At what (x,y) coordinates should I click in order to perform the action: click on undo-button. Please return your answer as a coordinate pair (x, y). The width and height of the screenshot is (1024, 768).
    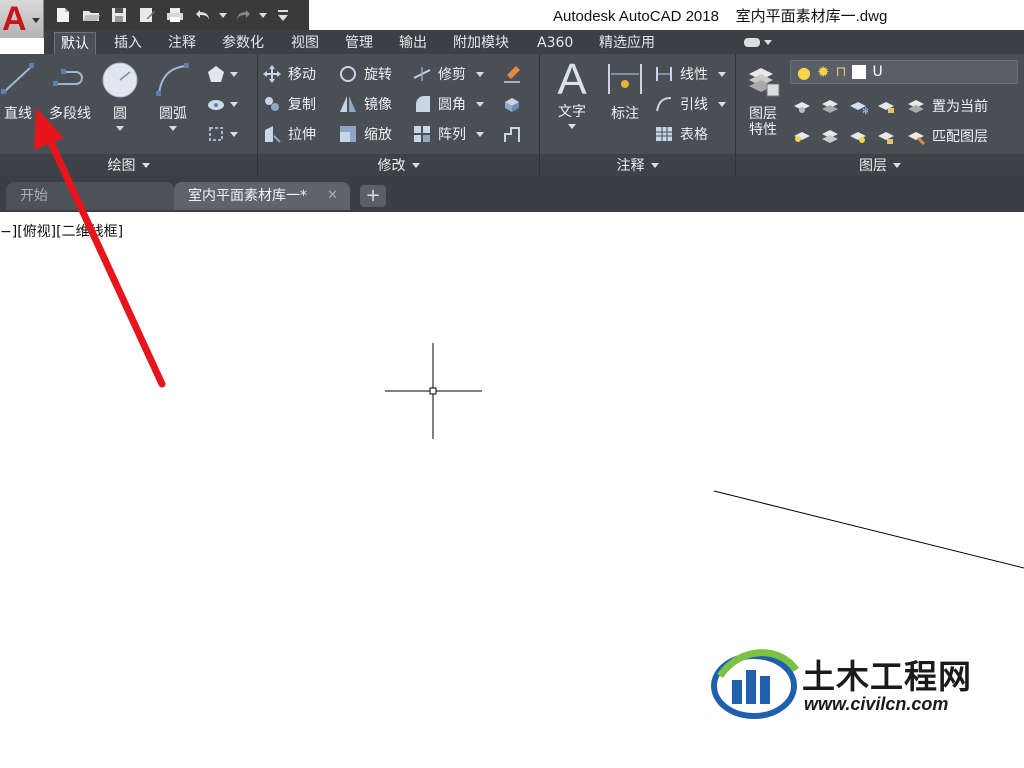
    Looking at the image, I should click on (203, 15).